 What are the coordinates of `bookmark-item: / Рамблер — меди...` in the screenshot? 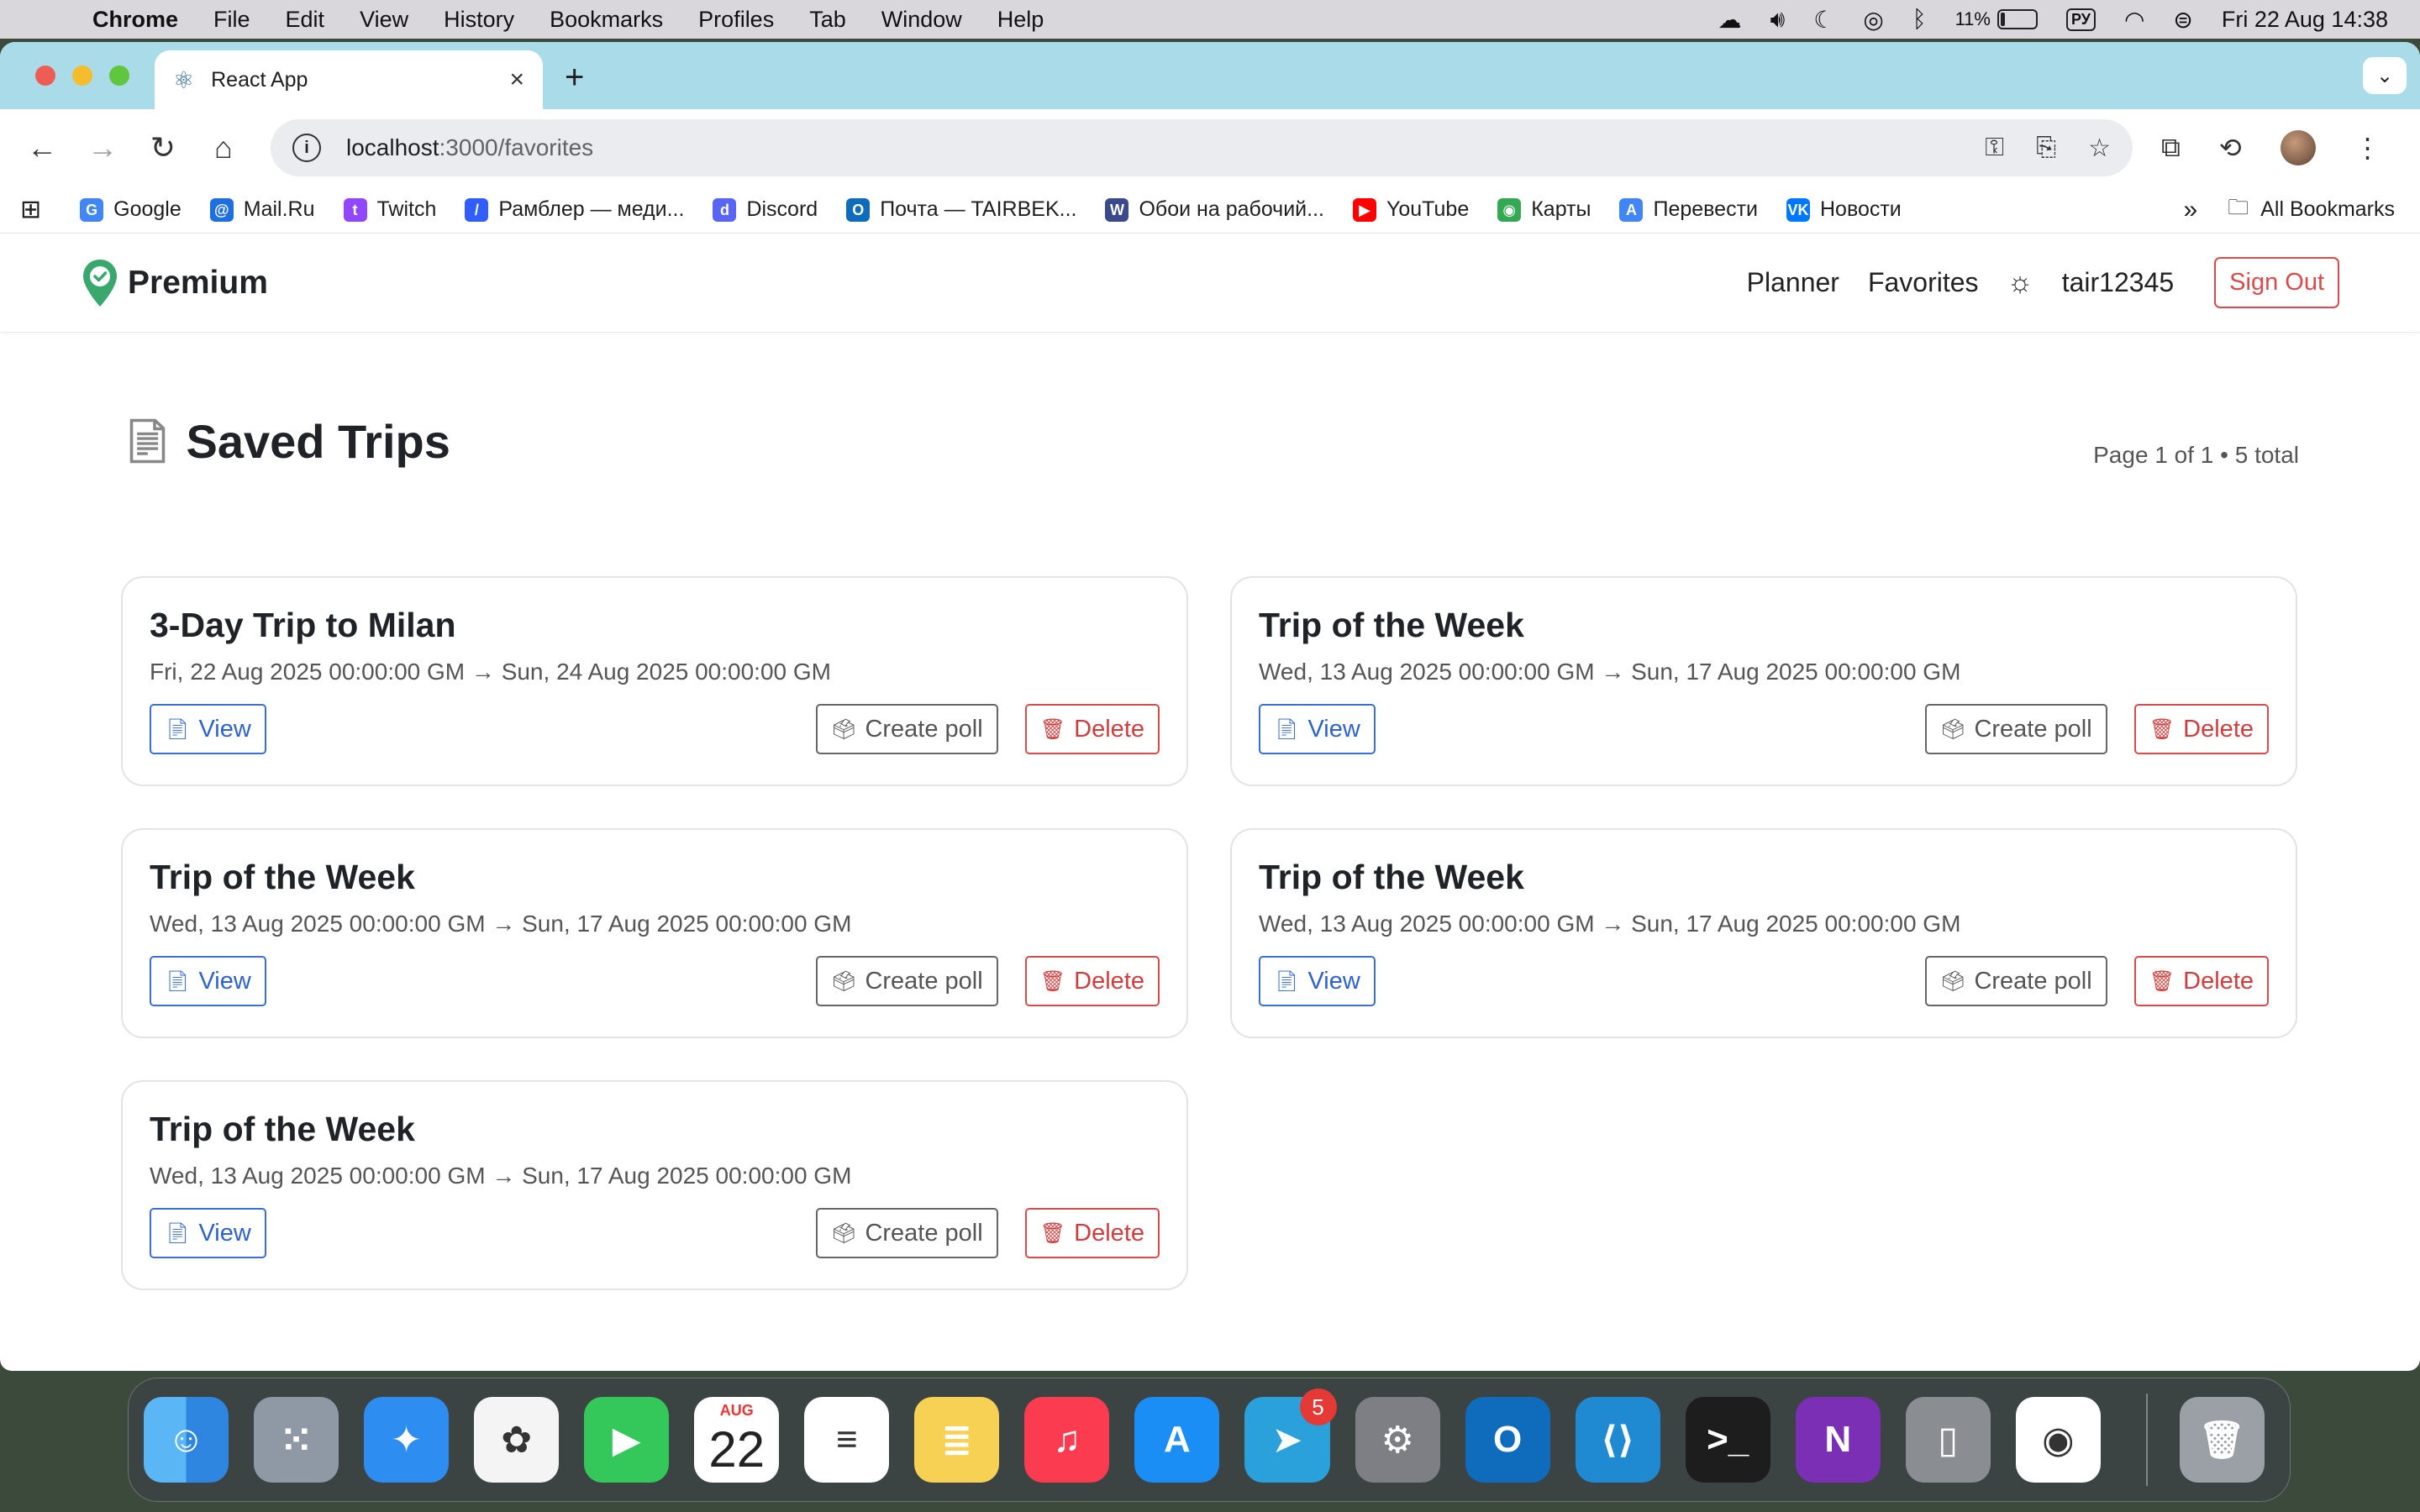 It's located at (574, 209).